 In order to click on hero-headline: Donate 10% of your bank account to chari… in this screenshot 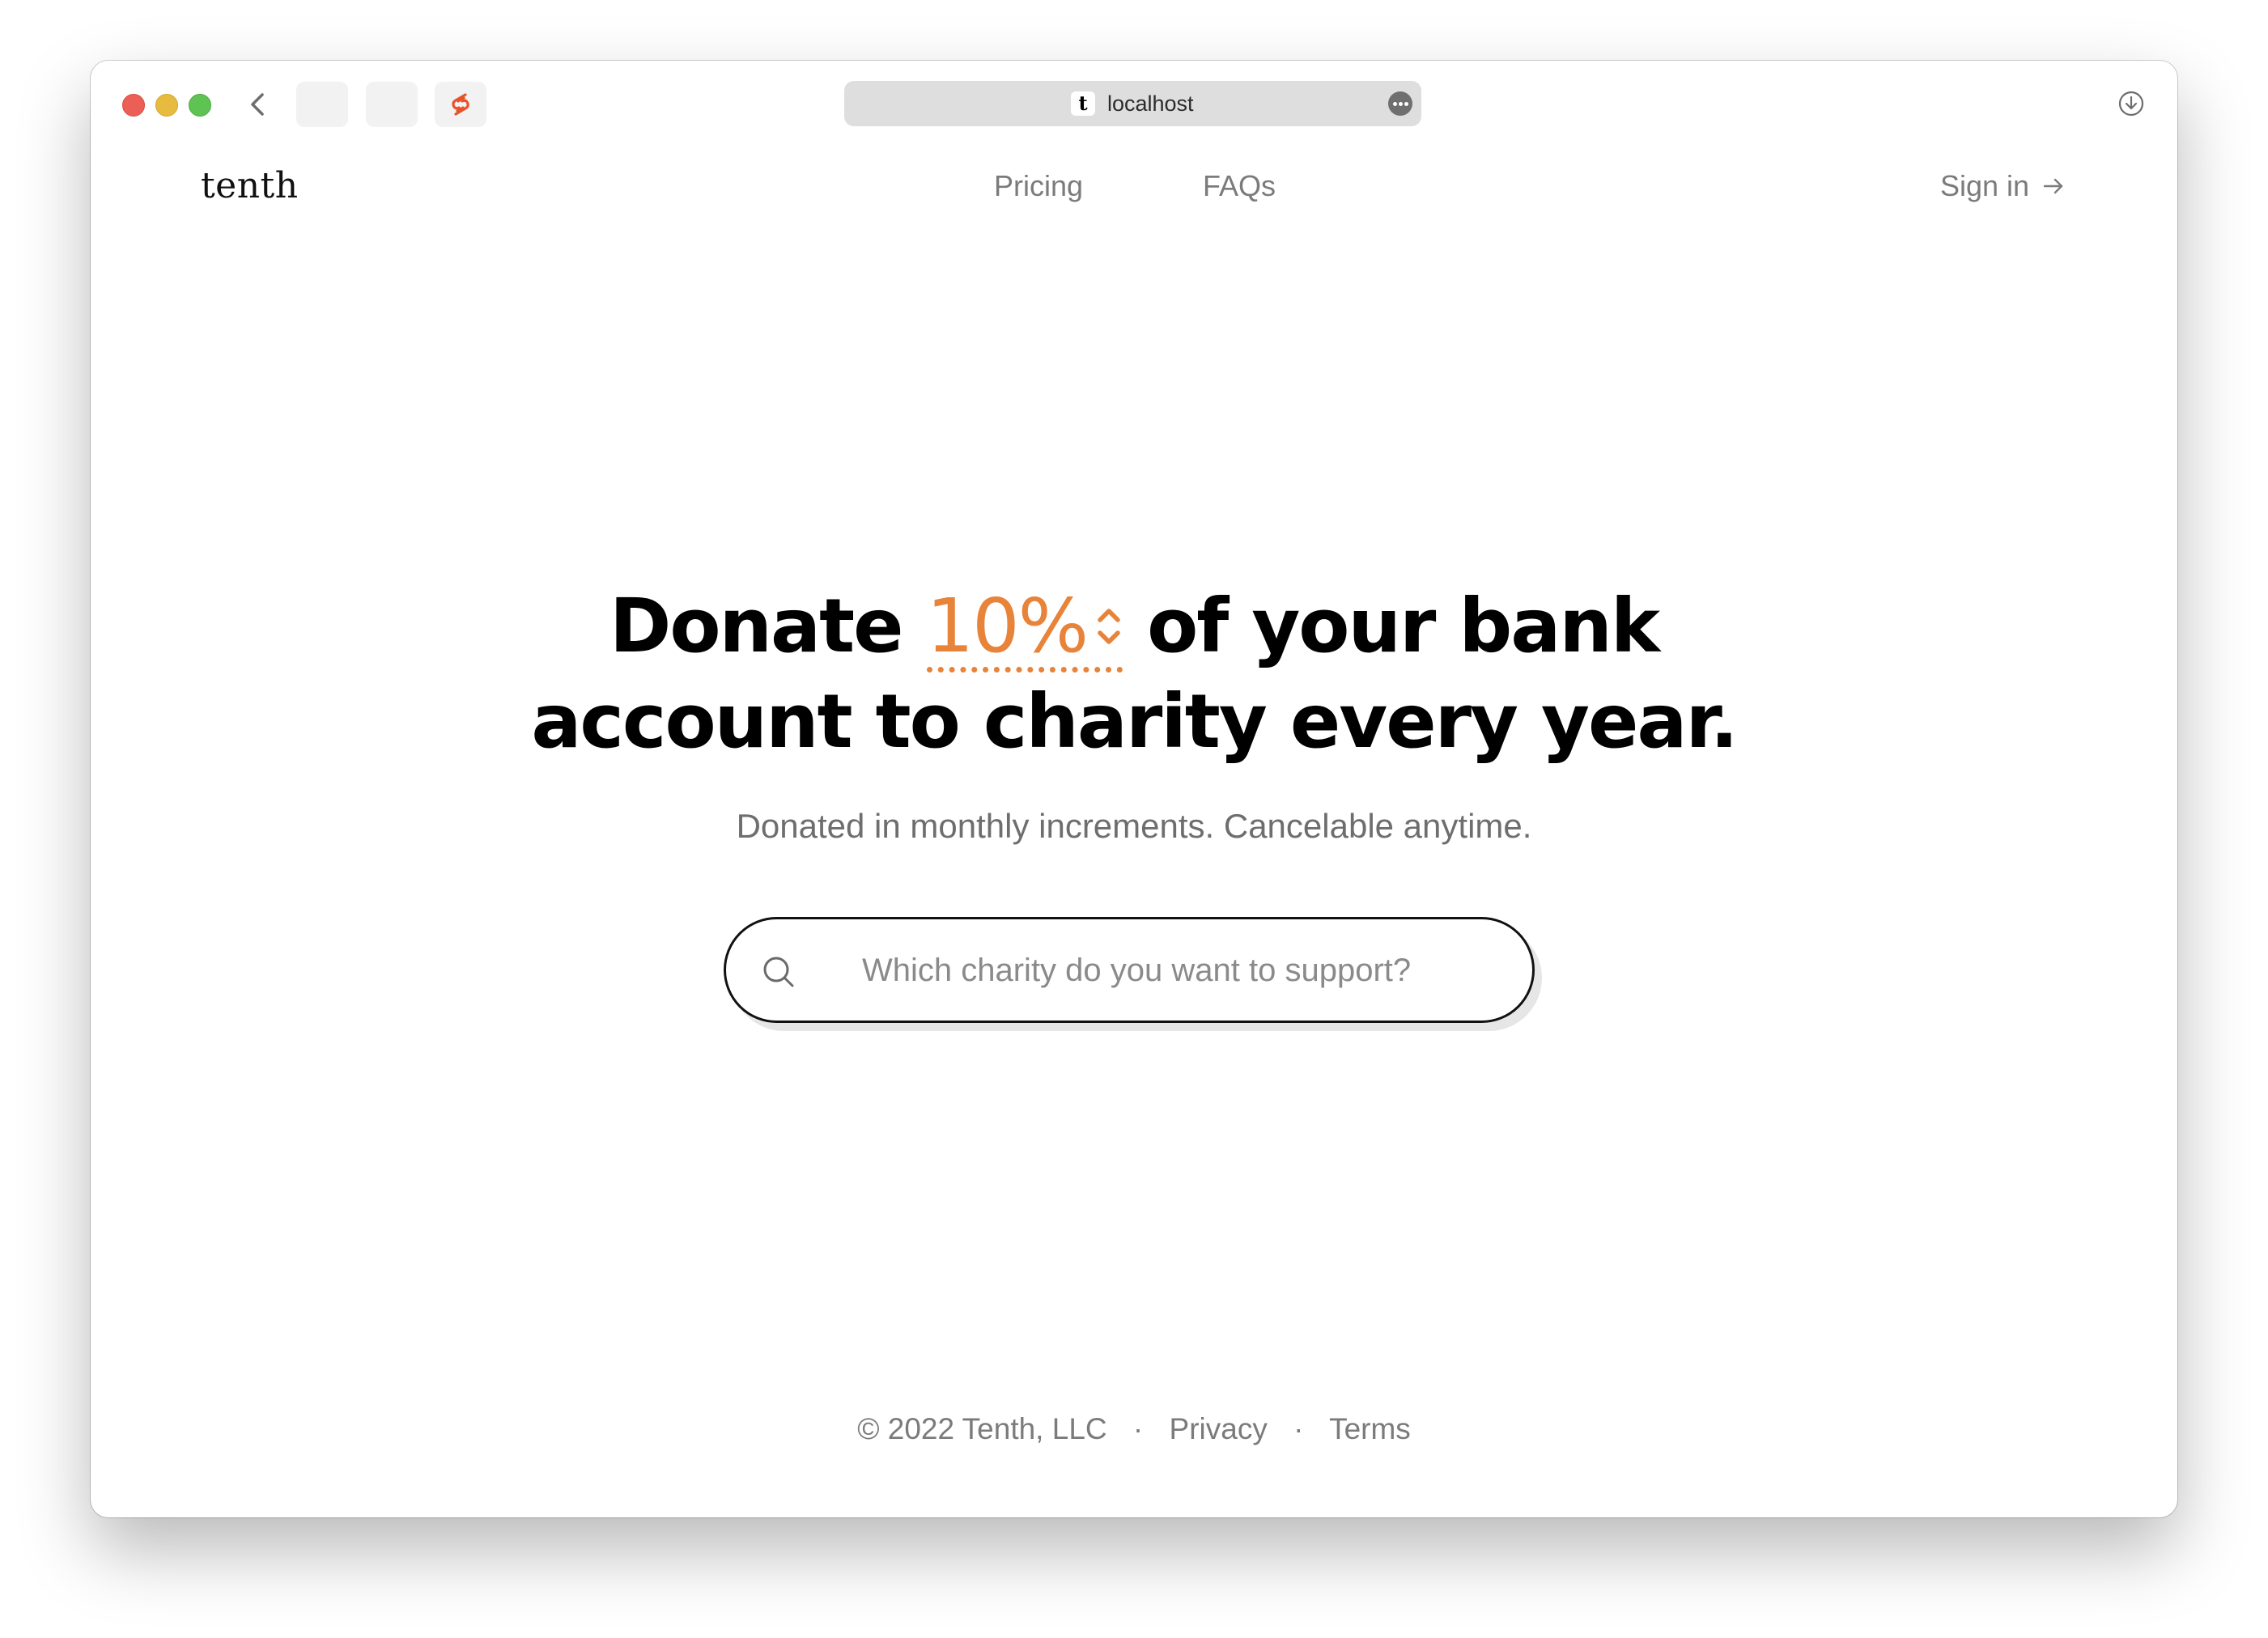, I will do `click(1134, 674)`.